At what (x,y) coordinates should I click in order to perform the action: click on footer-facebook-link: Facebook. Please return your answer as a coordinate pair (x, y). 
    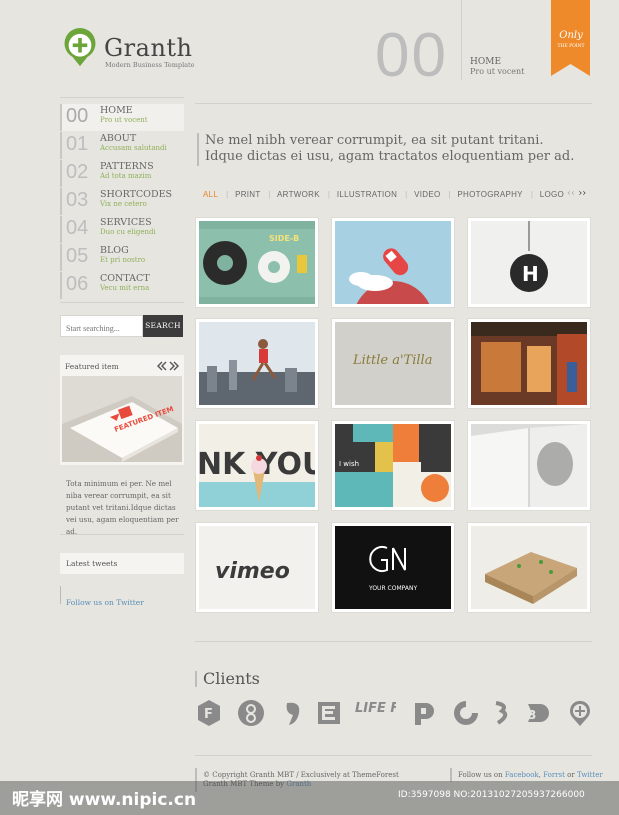
    Looking at the image, I should click on (522, 775).